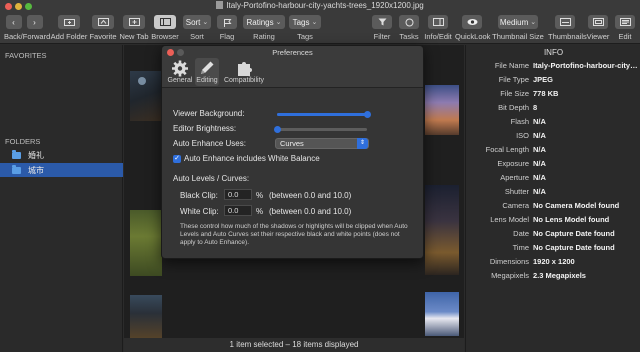 Image resolution: width=640 pixels, height=352 pixels. What do you see at coordinates (227, 36) in the screenshot?
I see `flag-label: Flag` at bounding box center [227, 36].